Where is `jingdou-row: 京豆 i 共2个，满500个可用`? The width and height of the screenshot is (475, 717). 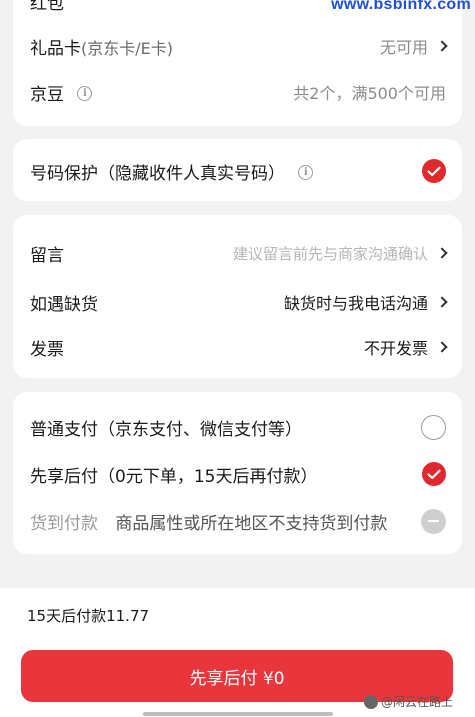
jingdou-row: 京豆 i 共2个，满500个可用 is located at coordinates (237, 92).